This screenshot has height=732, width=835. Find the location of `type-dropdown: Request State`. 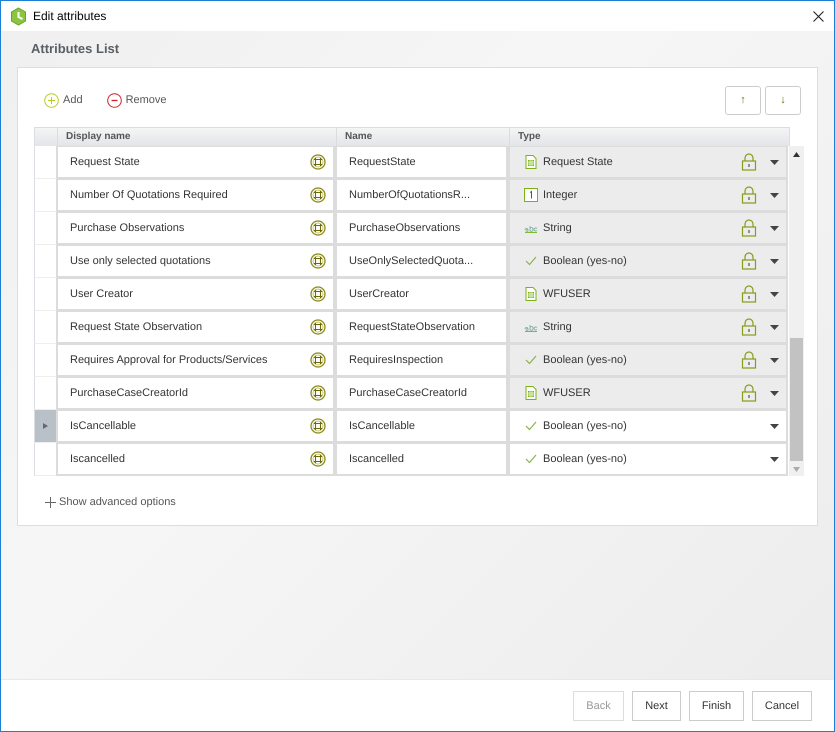

type-dropdown: Request State is located at coordinates (648, 162).